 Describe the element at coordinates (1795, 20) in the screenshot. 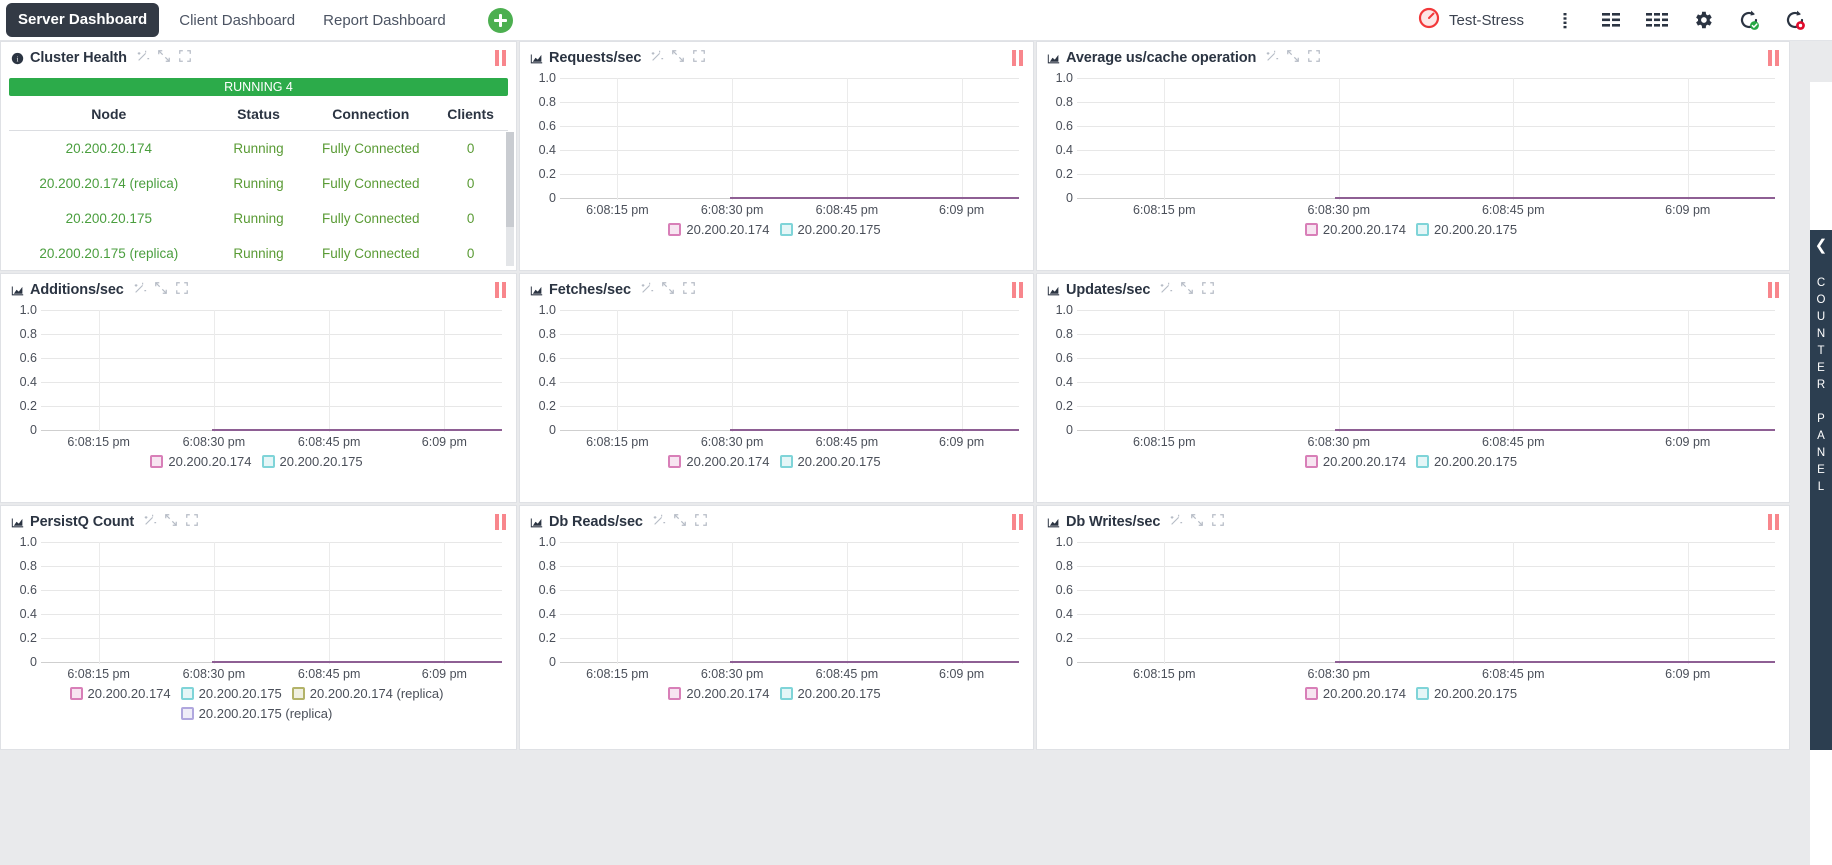

I see `refresh-error-icon` at that location.